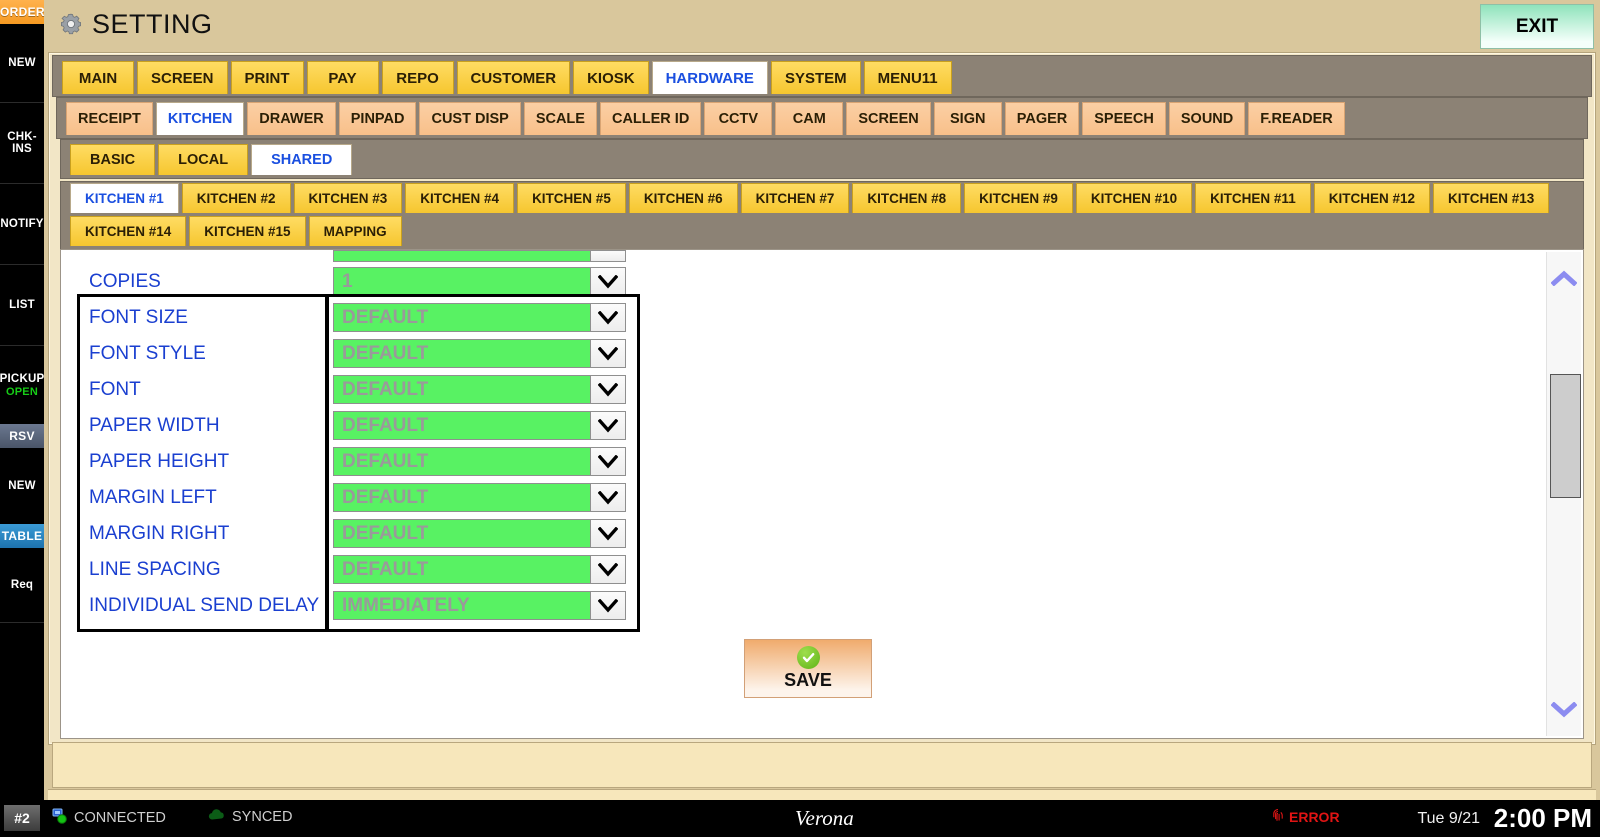 This screenshot has height=837, width=1600. I want to click on chevron-up-icon, so click(1564, 278).